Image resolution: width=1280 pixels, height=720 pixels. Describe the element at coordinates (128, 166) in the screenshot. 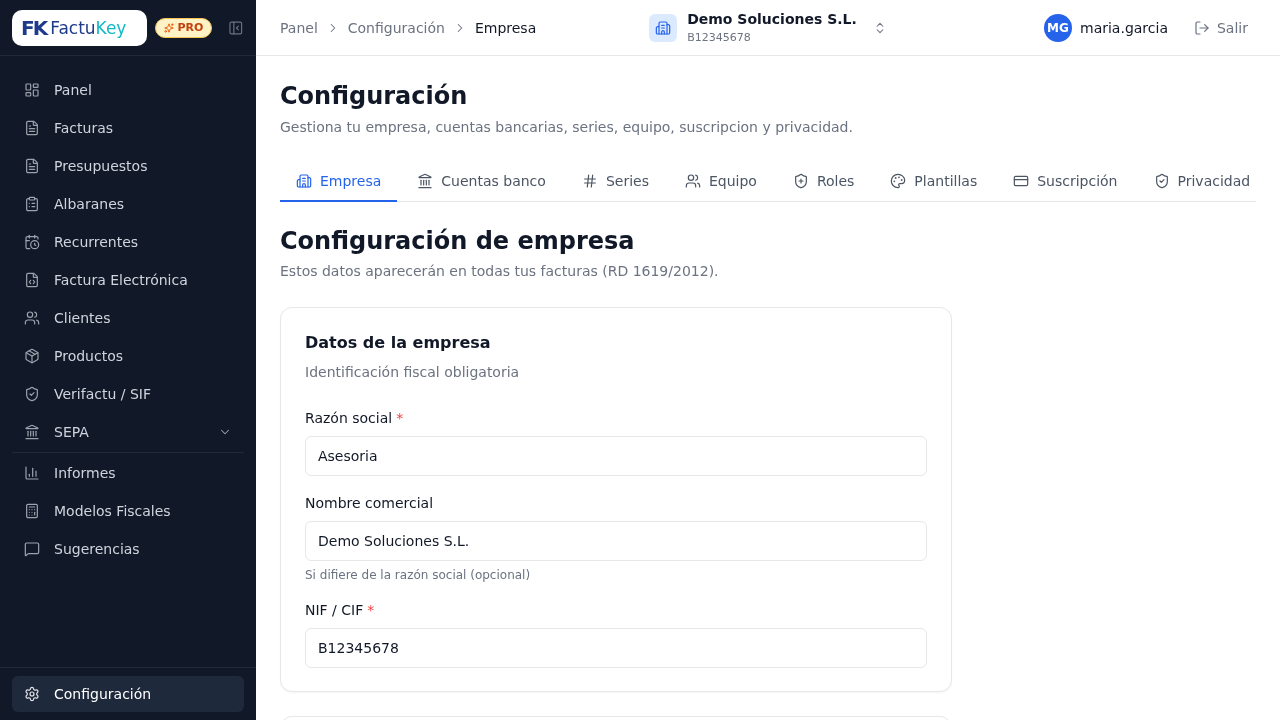

I see `sidebar-item: Presupuestos` at that location.